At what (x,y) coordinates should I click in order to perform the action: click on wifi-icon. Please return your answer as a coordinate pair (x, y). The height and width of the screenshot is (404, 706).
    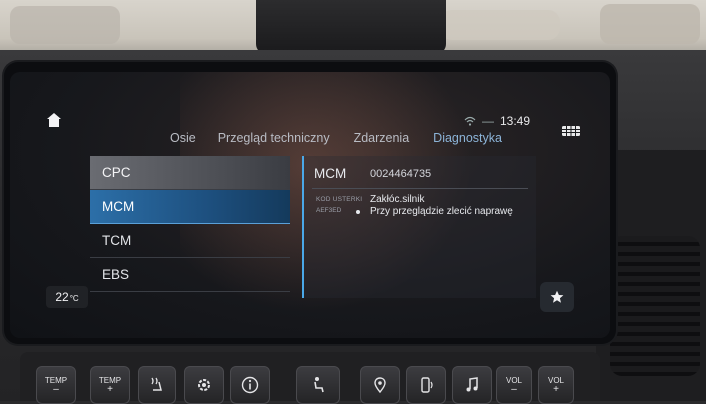
    Looking at the image, I should click on (470, 121).